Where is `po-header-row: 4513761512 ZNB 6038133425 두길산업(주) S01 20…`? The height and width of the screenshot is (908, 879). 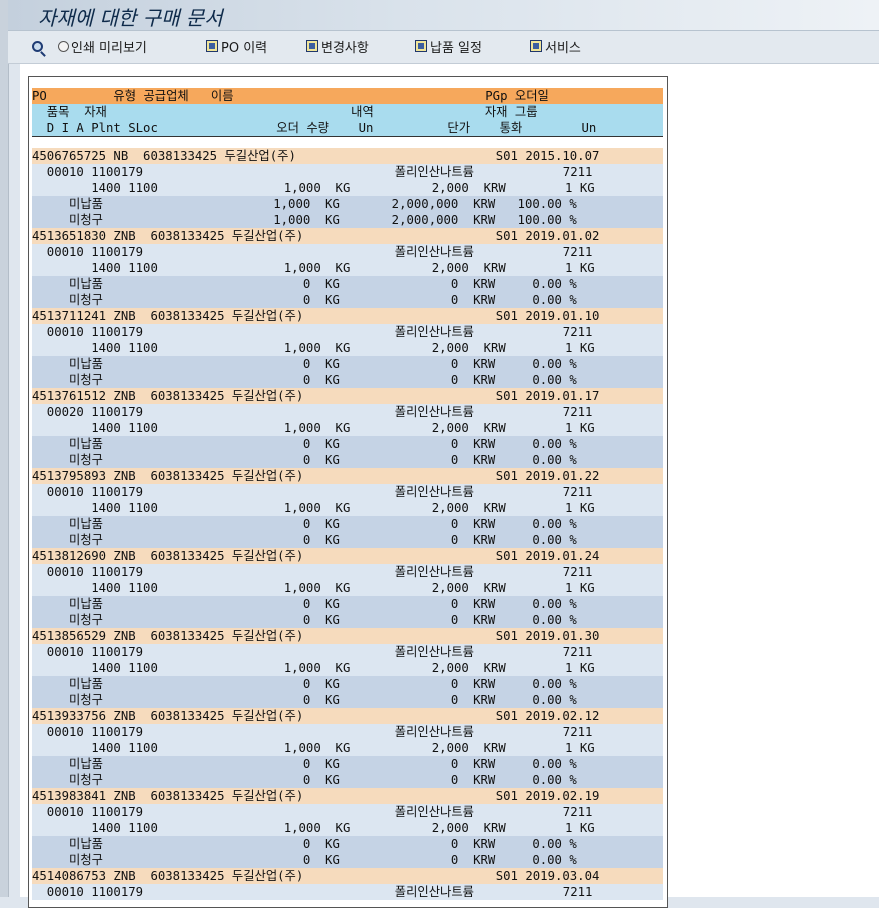
po-header-row: 4513761512 ZNB 6038133425 두길산업(주) S01 20… is located at coordinates (347, 396).